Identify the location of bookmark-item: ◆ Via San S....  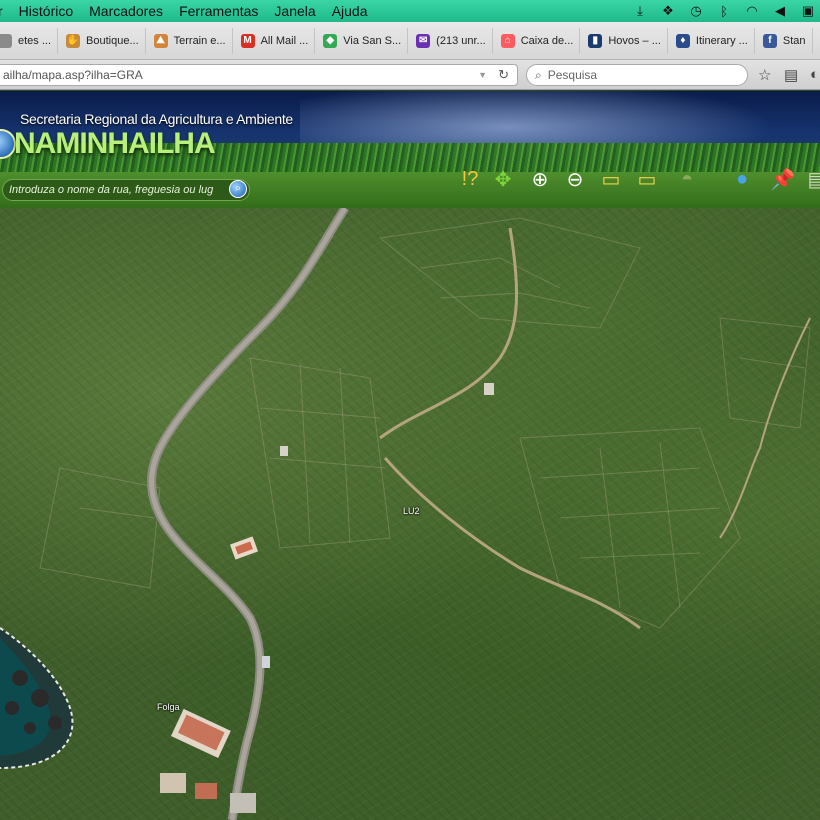
(363, 40).